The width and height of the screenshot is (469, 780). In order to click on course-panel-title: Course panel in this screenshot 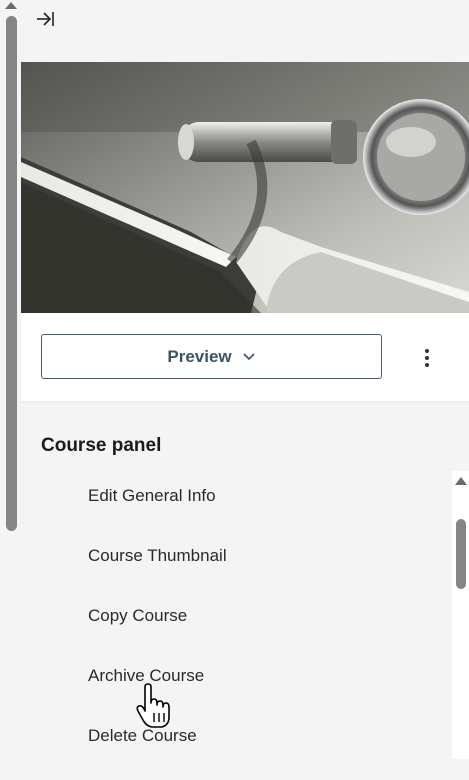, I will do `click(101, 445)`.